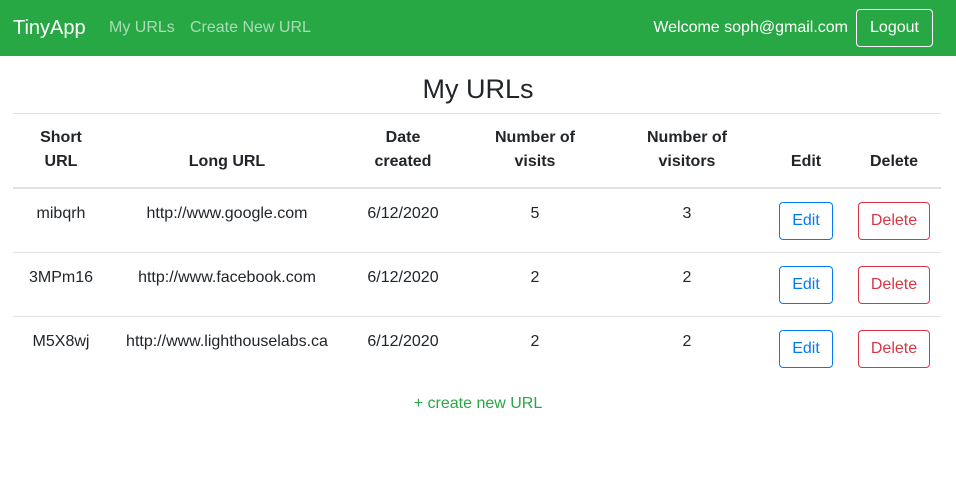 Image resolution: width=956 pixels, height=496 pixels. Describe the element at coordinates (142, 28) in the screenshot. I see `nav-link-my-urls: My URLs` at that location.